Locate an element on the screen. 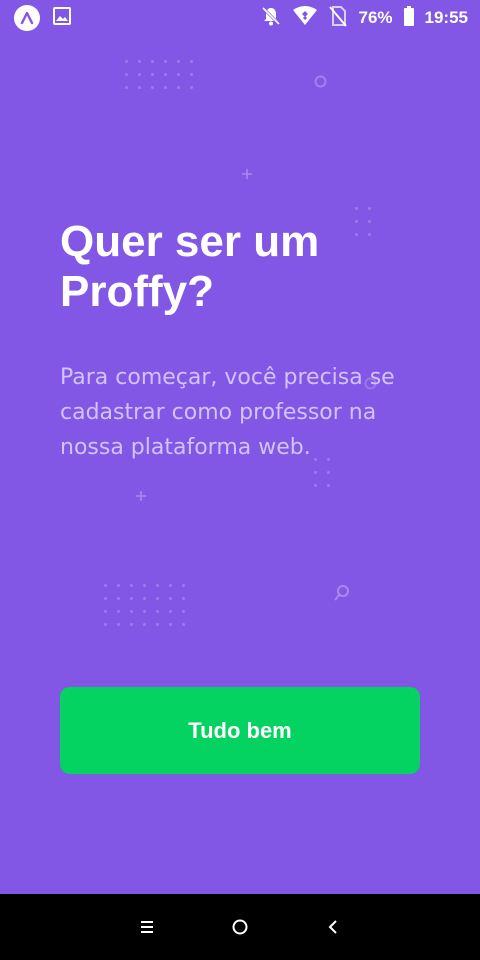 Image resolution: width=480 pixels, height=960 pixels. gallery-icon is located at coordinates (62, 18).